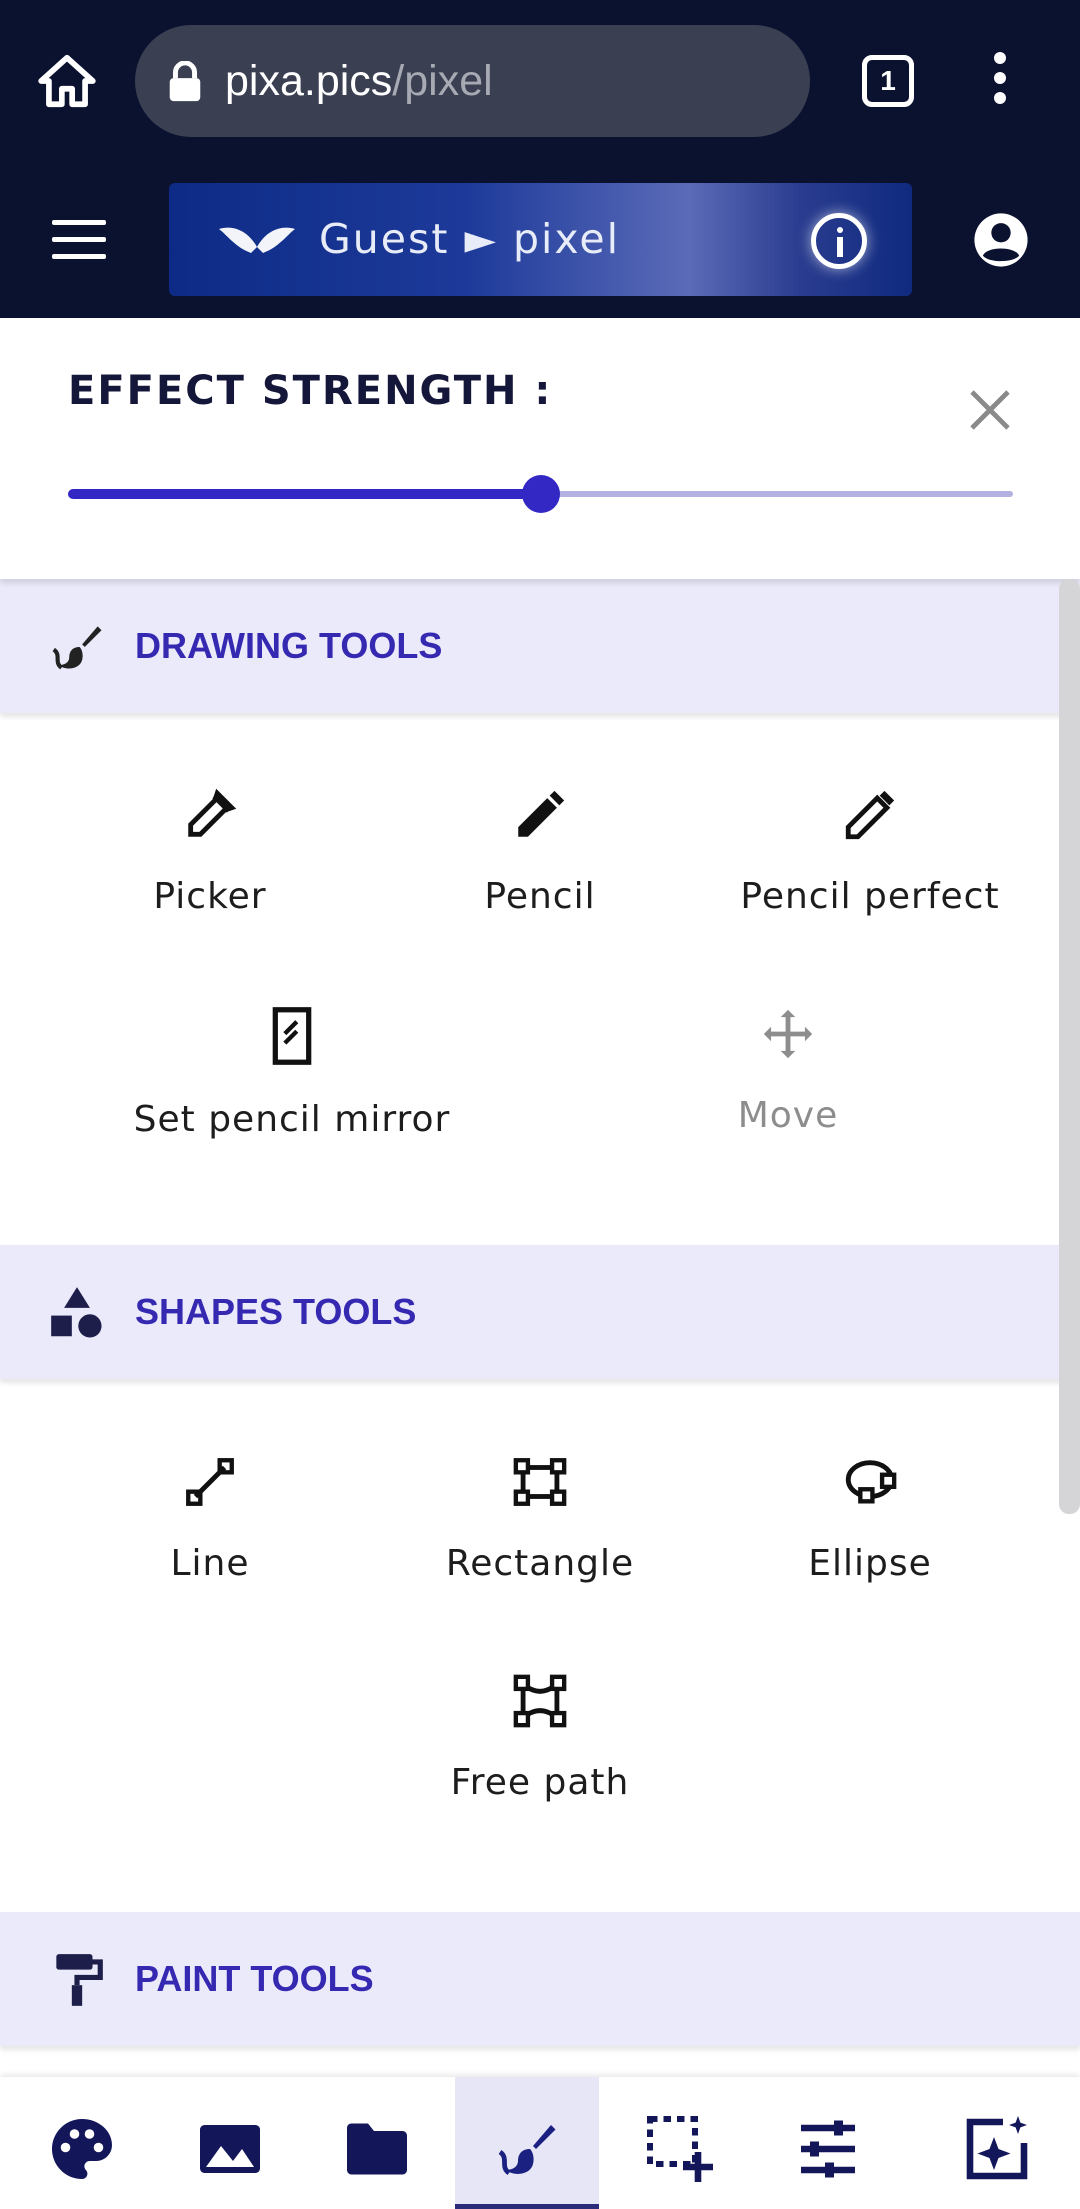 The height and width of the screenshot is (2209, 1080). What do you see at coordinates (540, 1563) in the screenshot?
I see `tool-label: Rectangle` at bounding box center [540, 1563].